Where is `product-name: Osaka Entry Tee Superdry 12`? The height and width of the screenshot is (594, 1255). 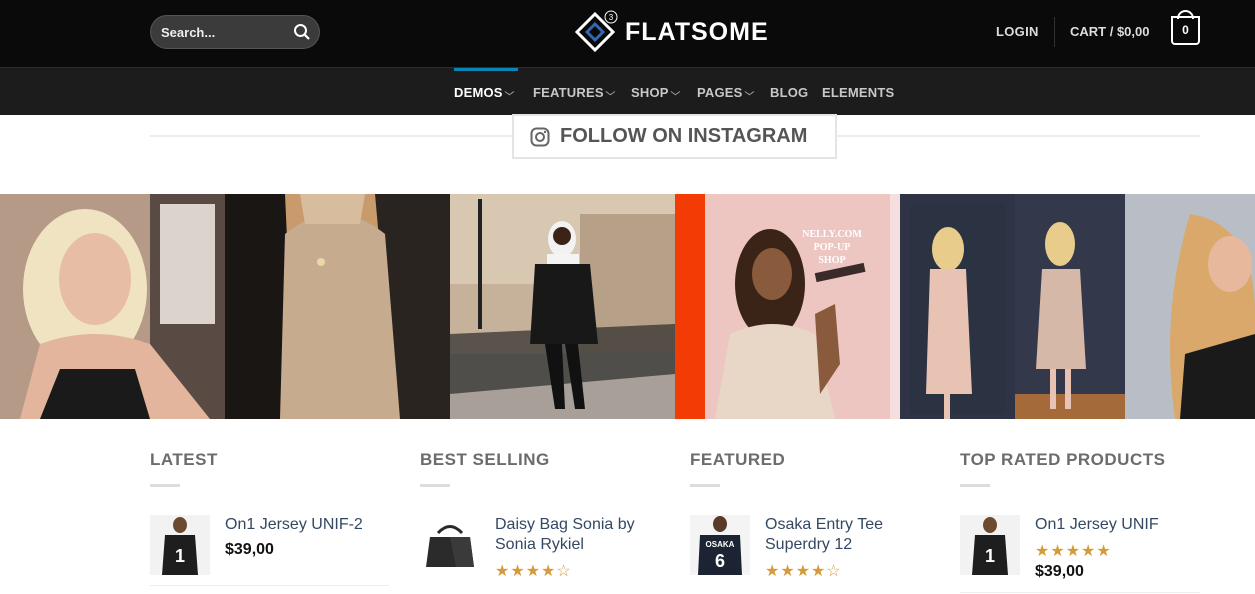
product-name: Osaka Entry Tee Superdry 12 is located at coordinates (850, 535).